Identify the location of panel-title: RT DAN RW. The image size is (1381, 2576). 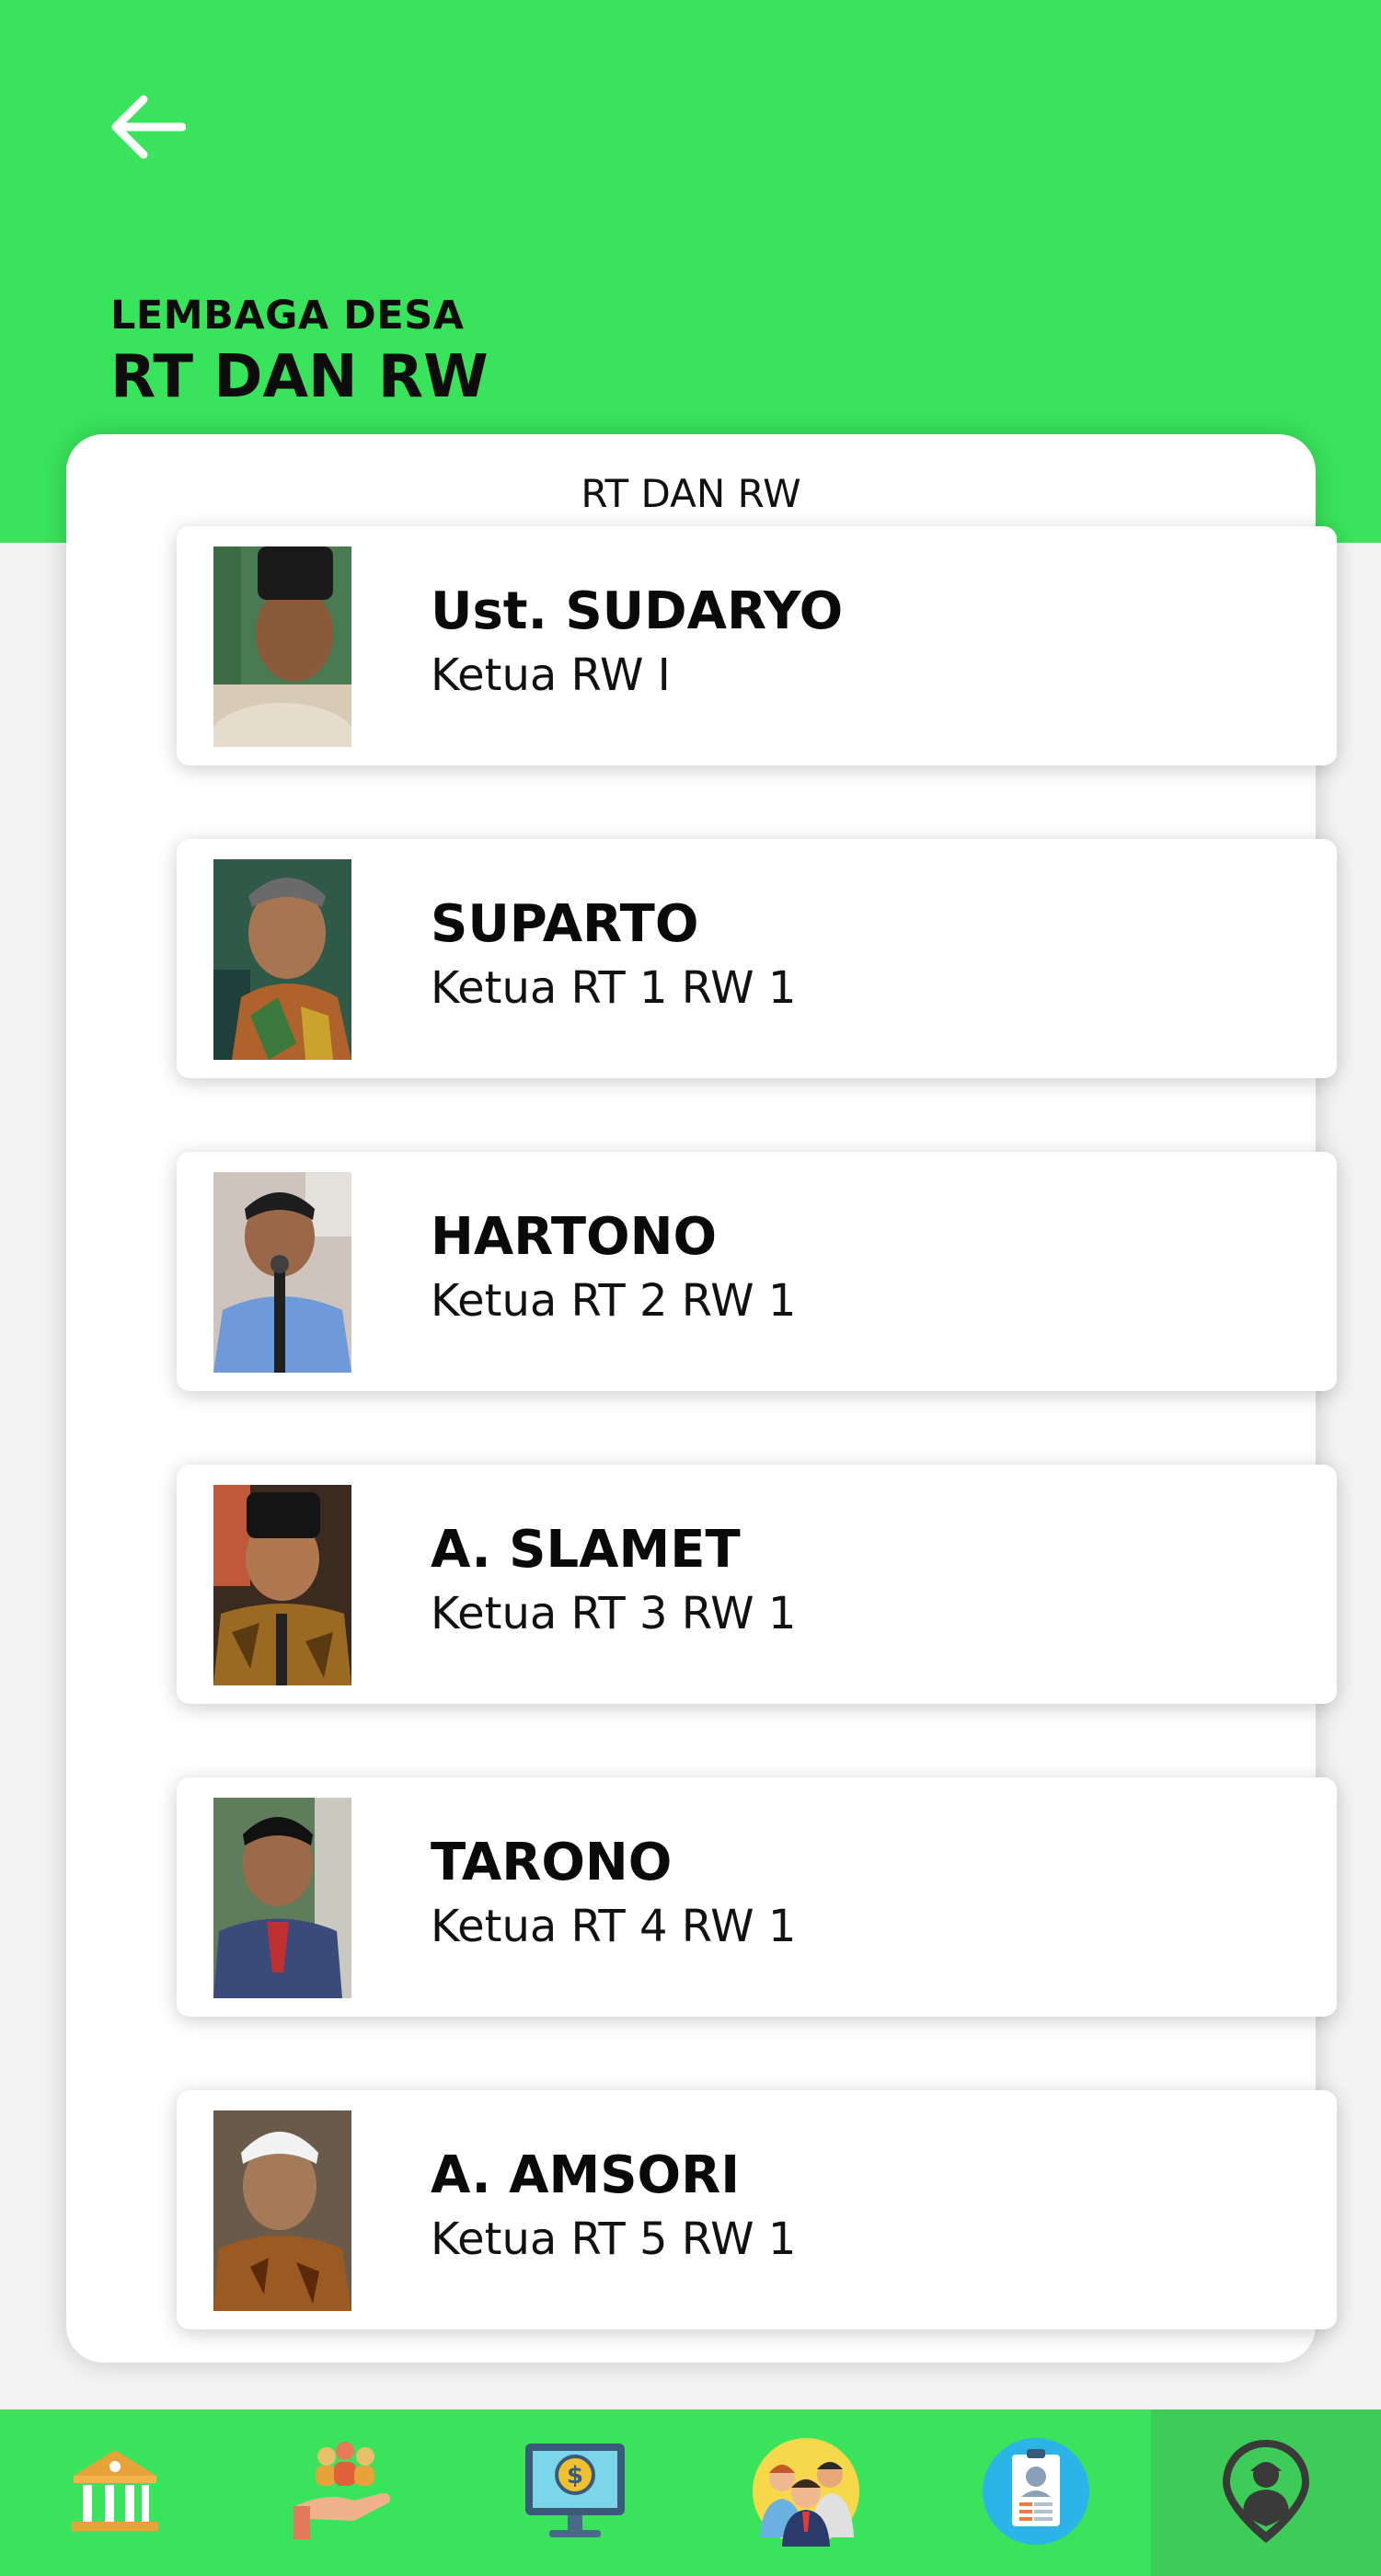
(691, 493).